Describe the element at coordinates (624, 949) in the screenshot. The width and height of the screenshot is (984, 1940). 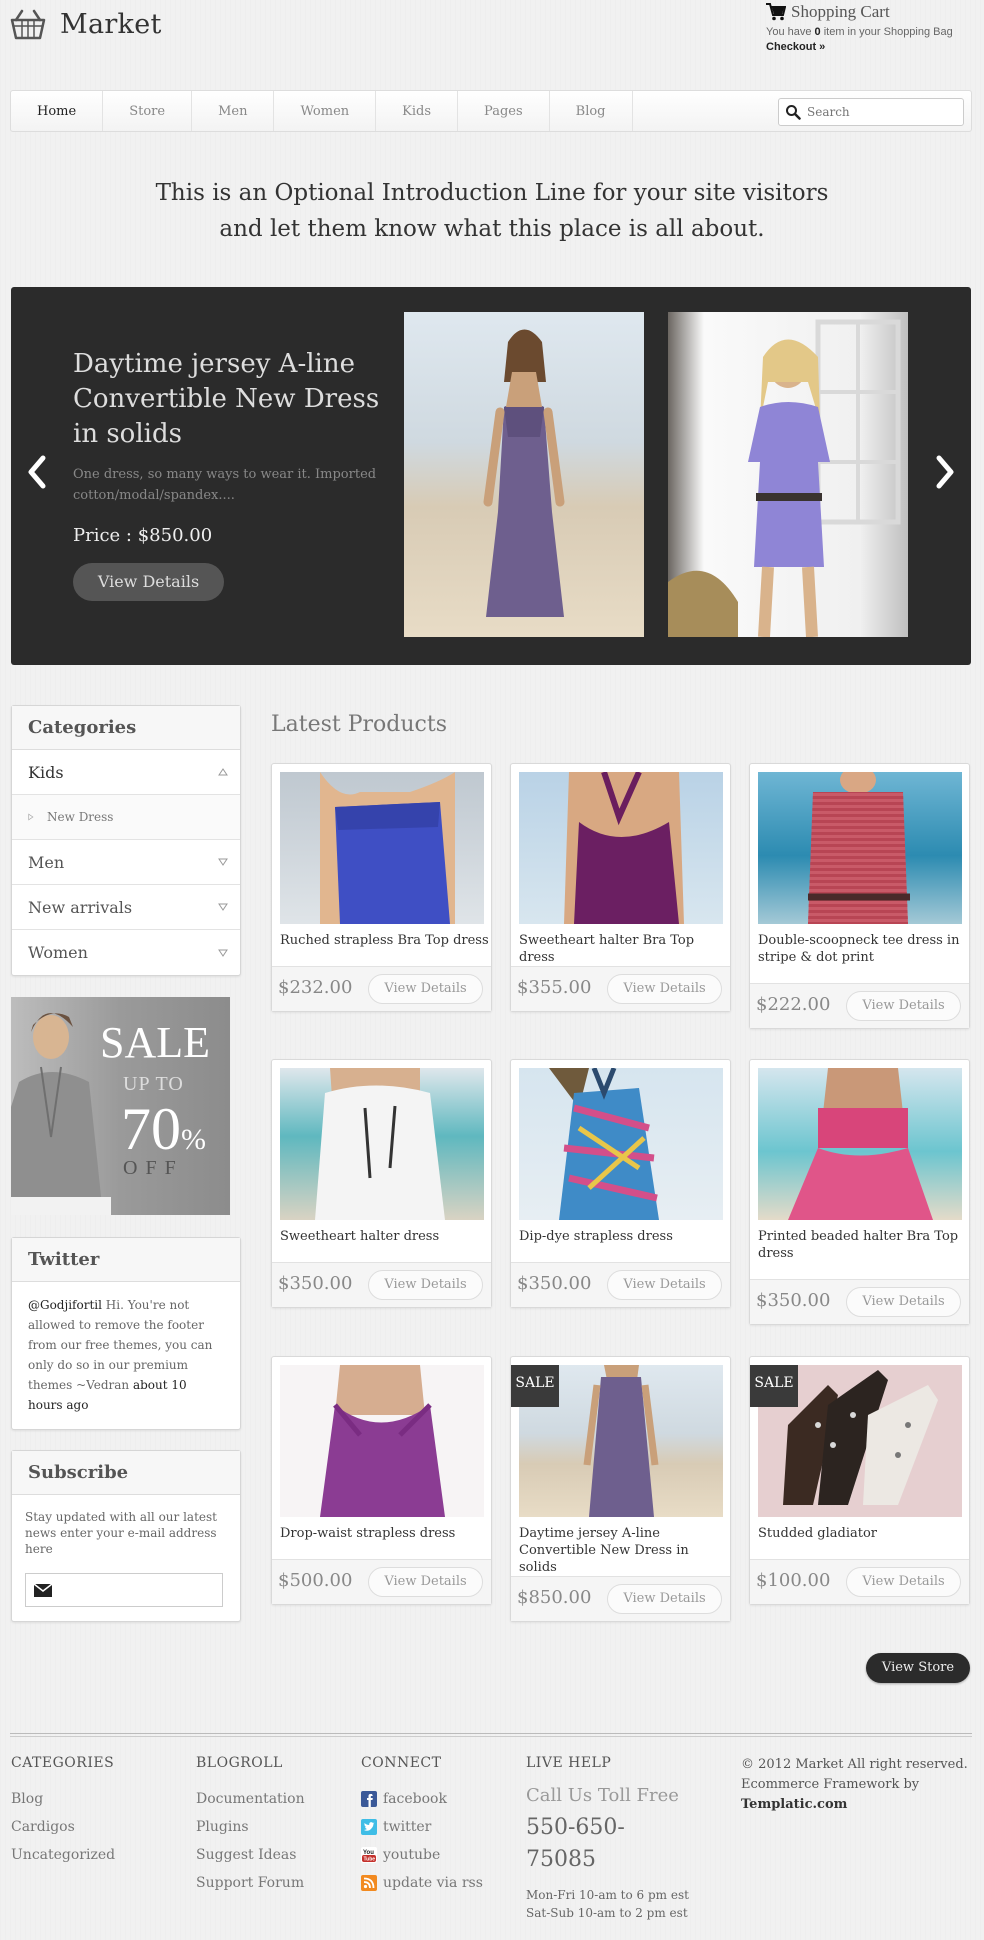
I see `product-name: Sweetheart halter Bra Top dress` at that location.